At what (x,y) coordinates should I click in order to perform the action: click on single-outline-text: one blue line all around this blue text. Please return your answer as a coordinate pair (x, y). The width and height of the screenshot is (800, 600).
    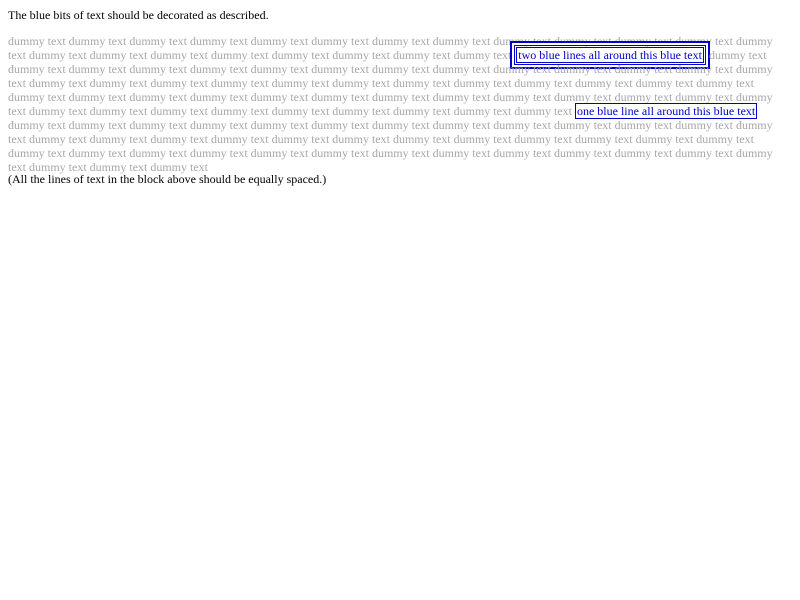
    Looking at the image, I should click on (666, 111).